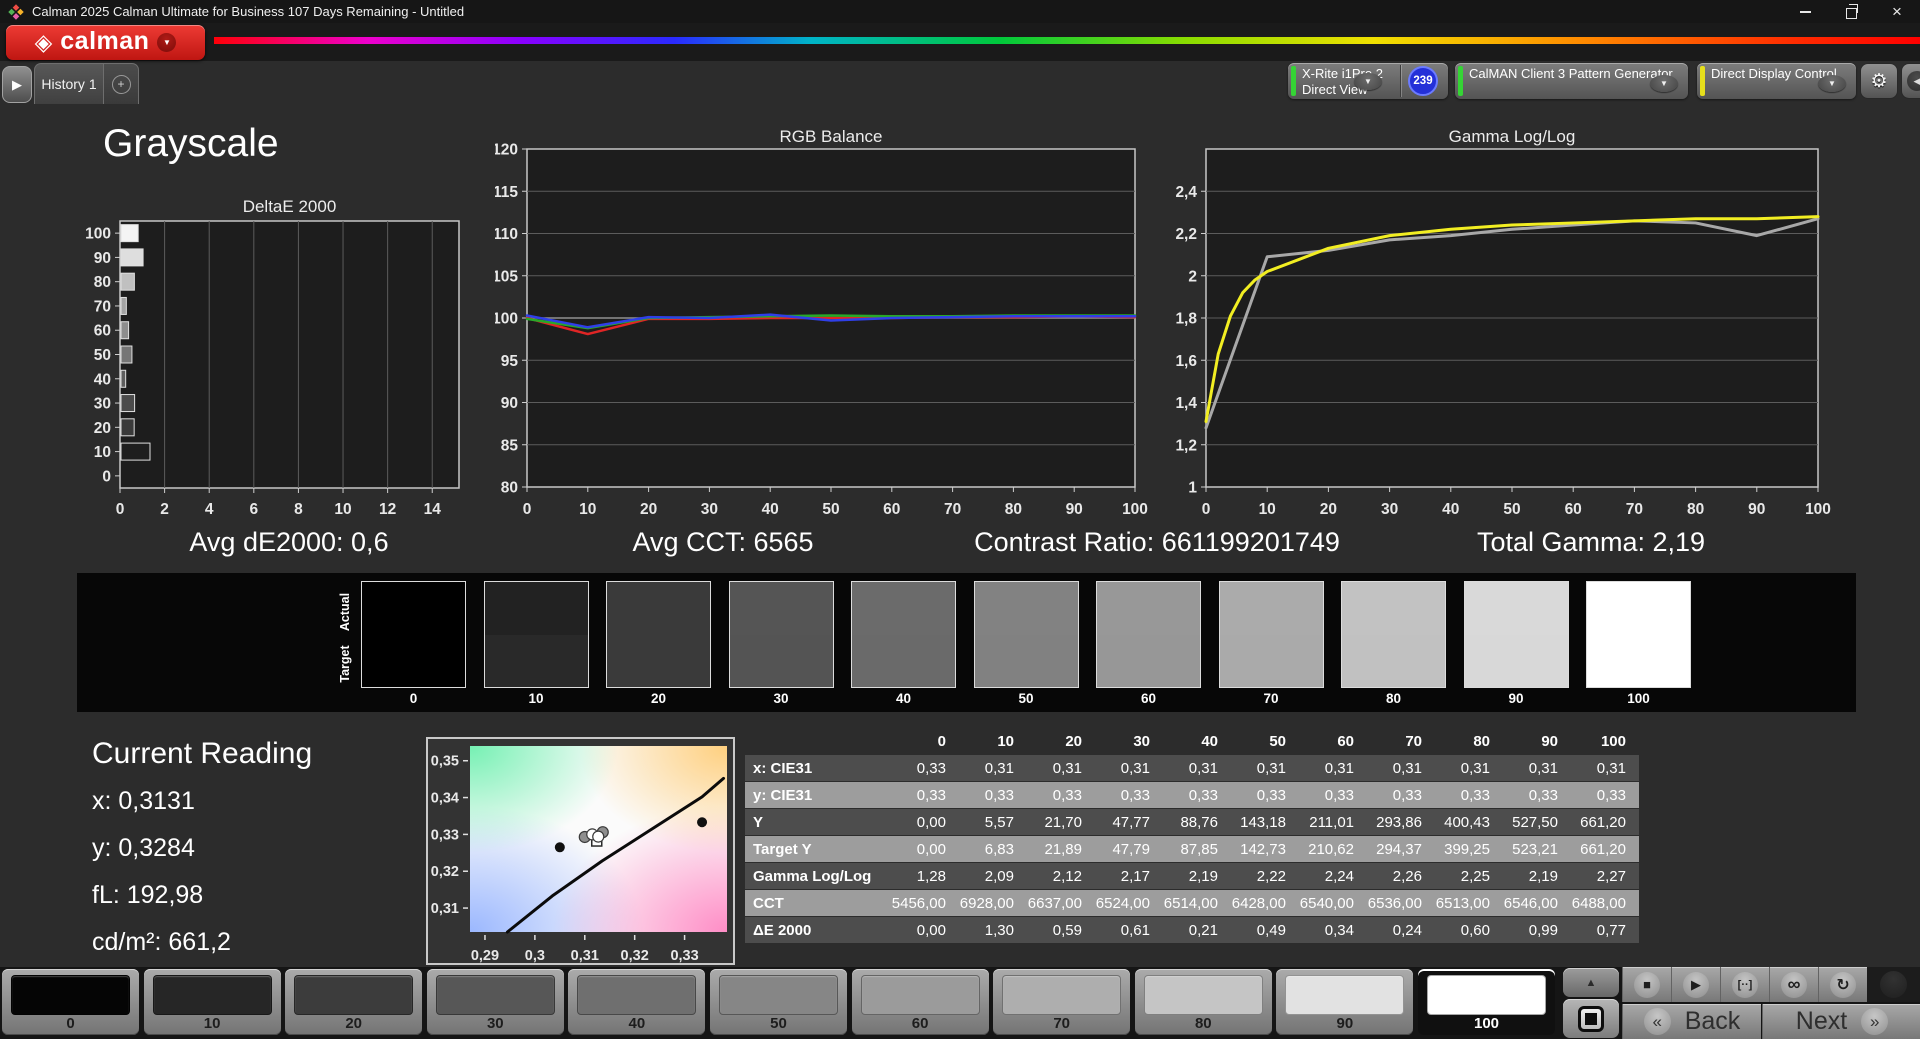 The width and height of the screenshot is (1920, 1039). What do you see at coordinates (1691, 1021) in the screenshot?
I see `back-button: « Back` at bounding box center [1691, 1021].